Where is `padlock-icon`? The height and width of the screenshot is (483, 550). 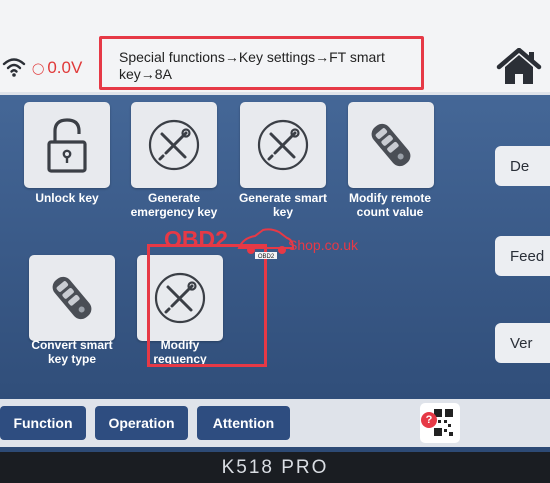 padlock-icon is located at coordinates (67, 145).